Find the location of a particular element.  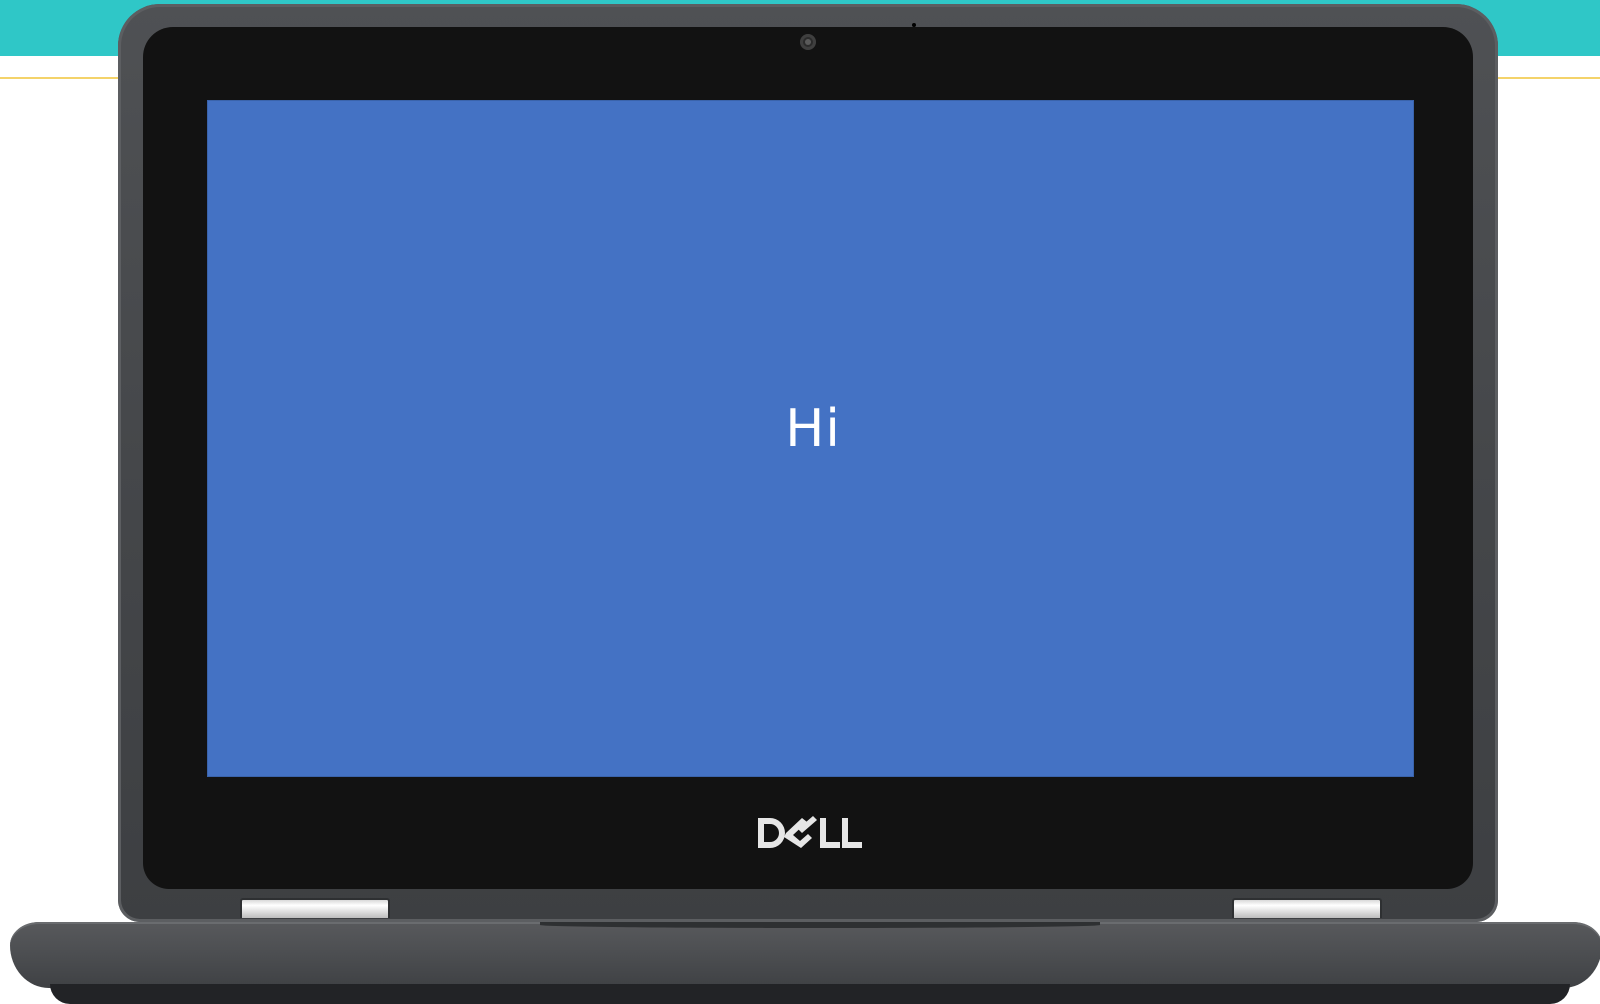

dell-logo-icon is located at coordinates (810, 832).